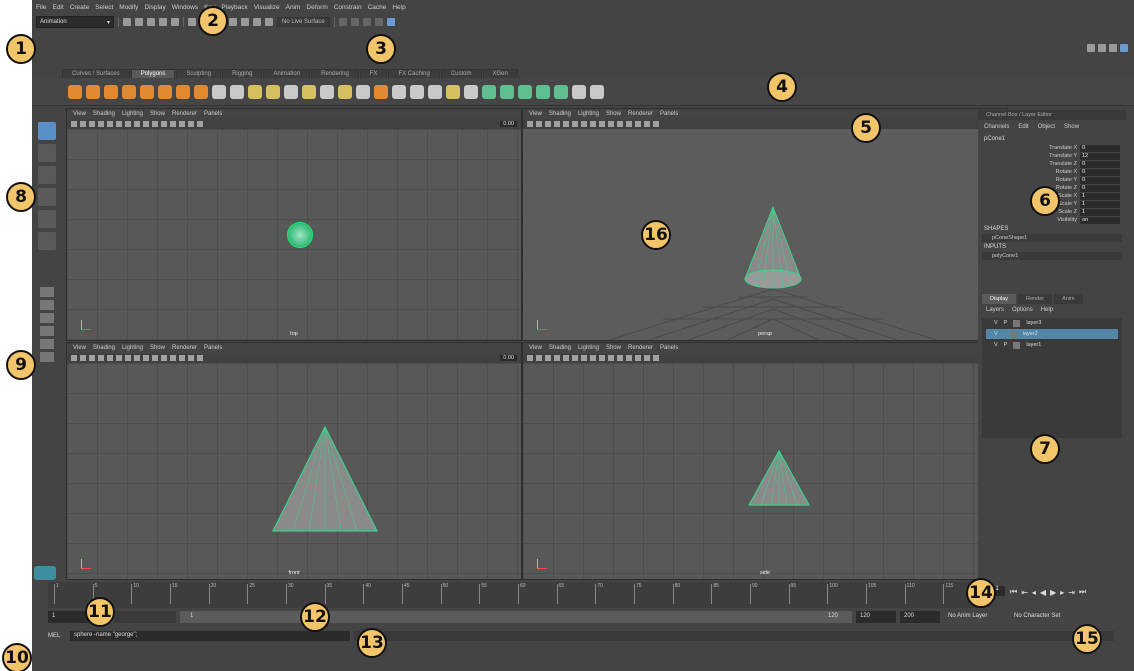  Describe the element at coordinates (507, 91) in the screenshot. I see `auto-uv-icon` at that location.